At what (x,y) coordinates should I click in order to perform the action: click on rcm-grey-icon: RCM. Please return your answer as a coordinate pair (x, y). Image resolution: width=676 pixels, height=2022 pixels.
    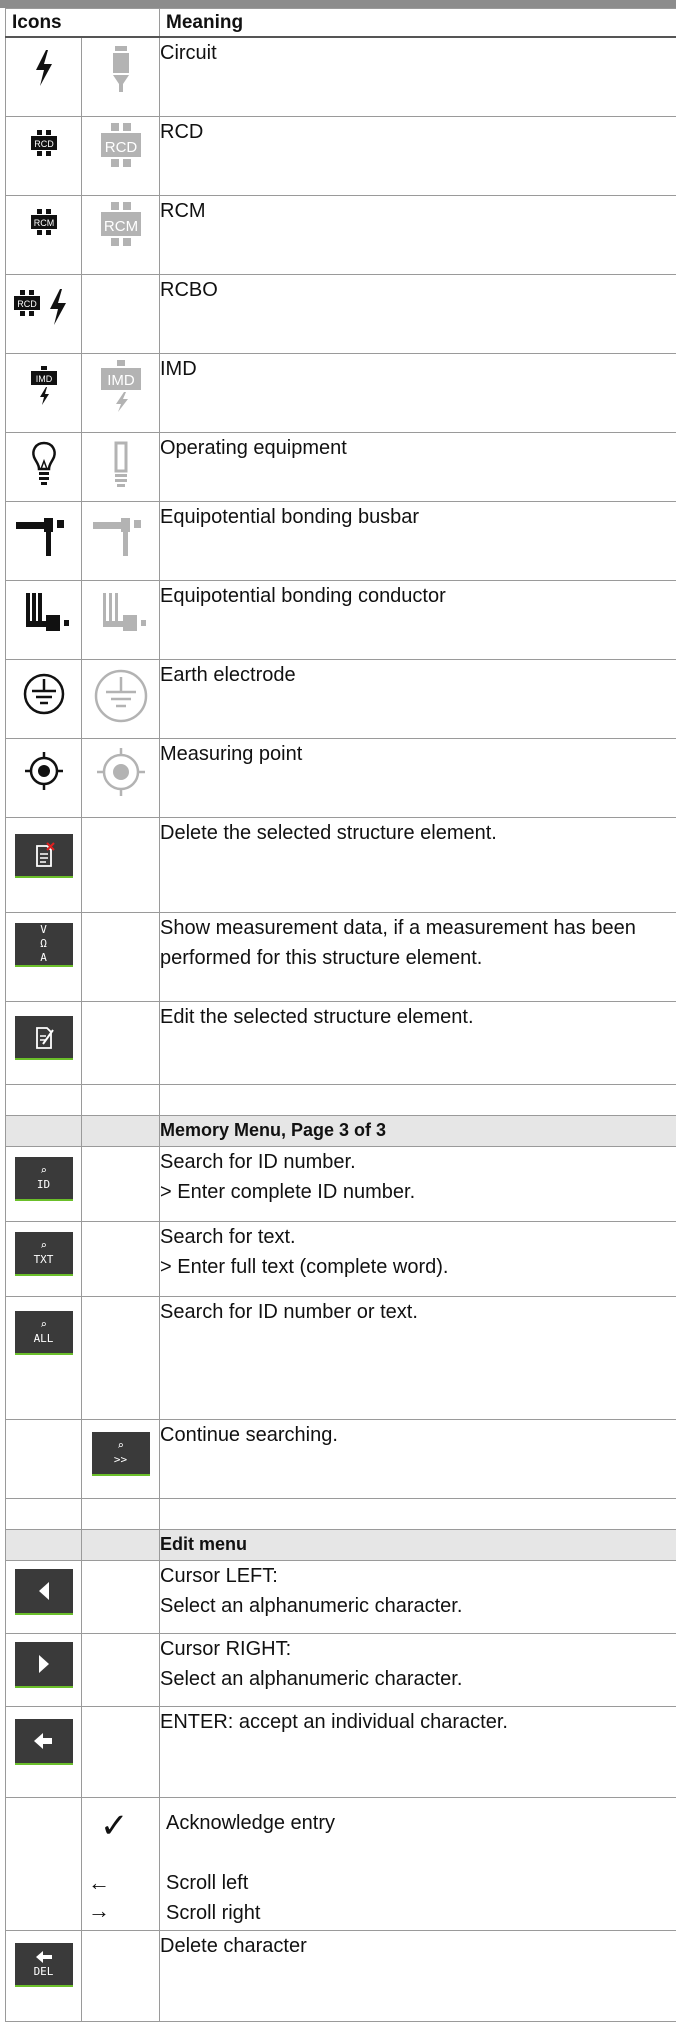
    Looking at the image, I should click on (121, 226).